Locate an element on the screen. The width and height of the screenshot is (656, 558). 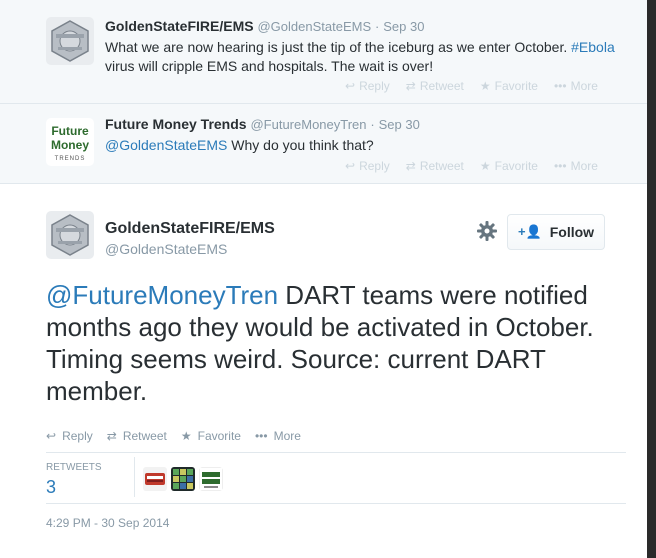
tweet-timestamp: 4:29 PM - 30 Sep 2014 is located at coordinates (107, 523).